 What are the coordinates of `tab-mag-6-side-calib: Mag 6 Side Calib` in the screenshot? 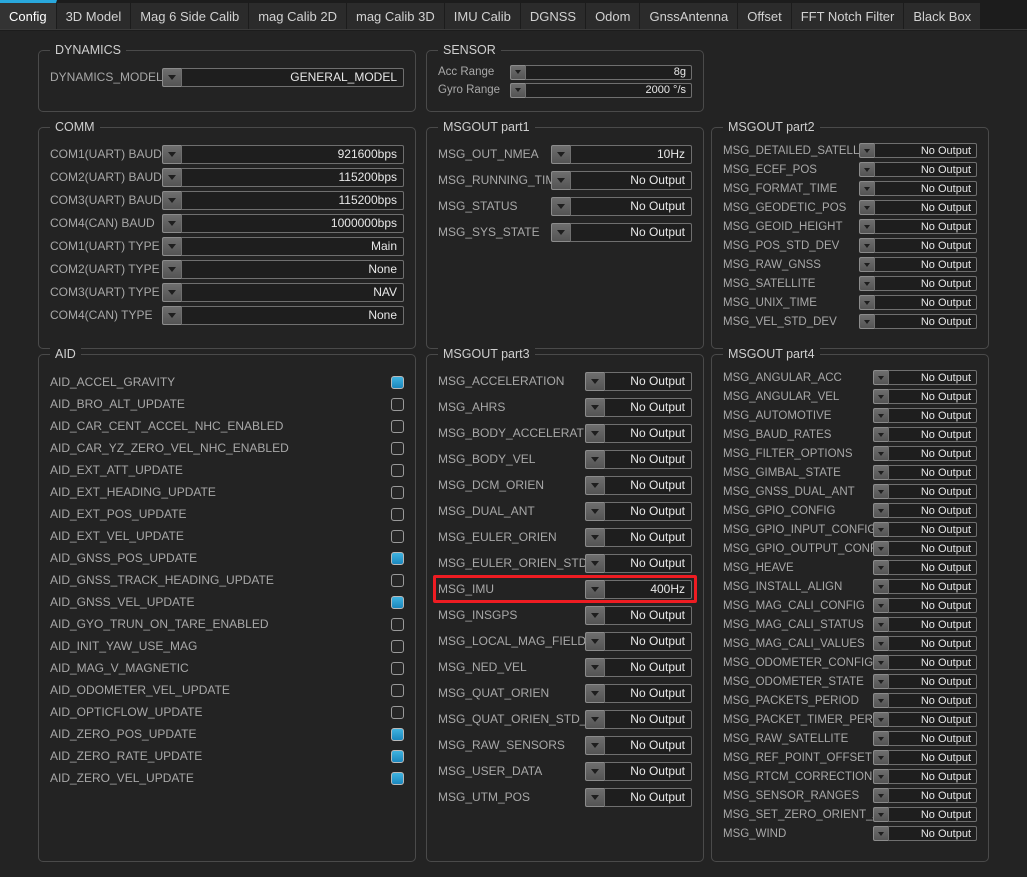 It's located at (190, 16).